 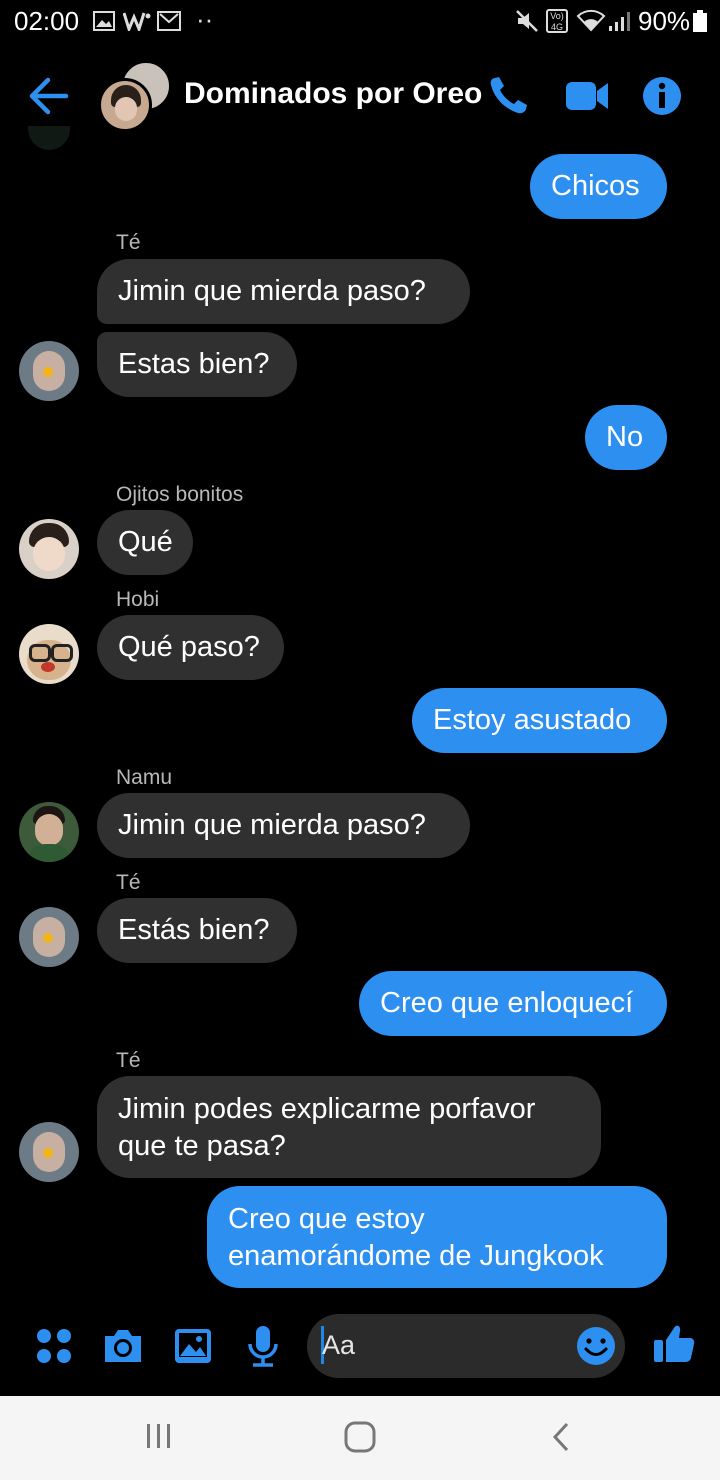 I want to click on system-navigation-bar, so click(x=360, y=1438).